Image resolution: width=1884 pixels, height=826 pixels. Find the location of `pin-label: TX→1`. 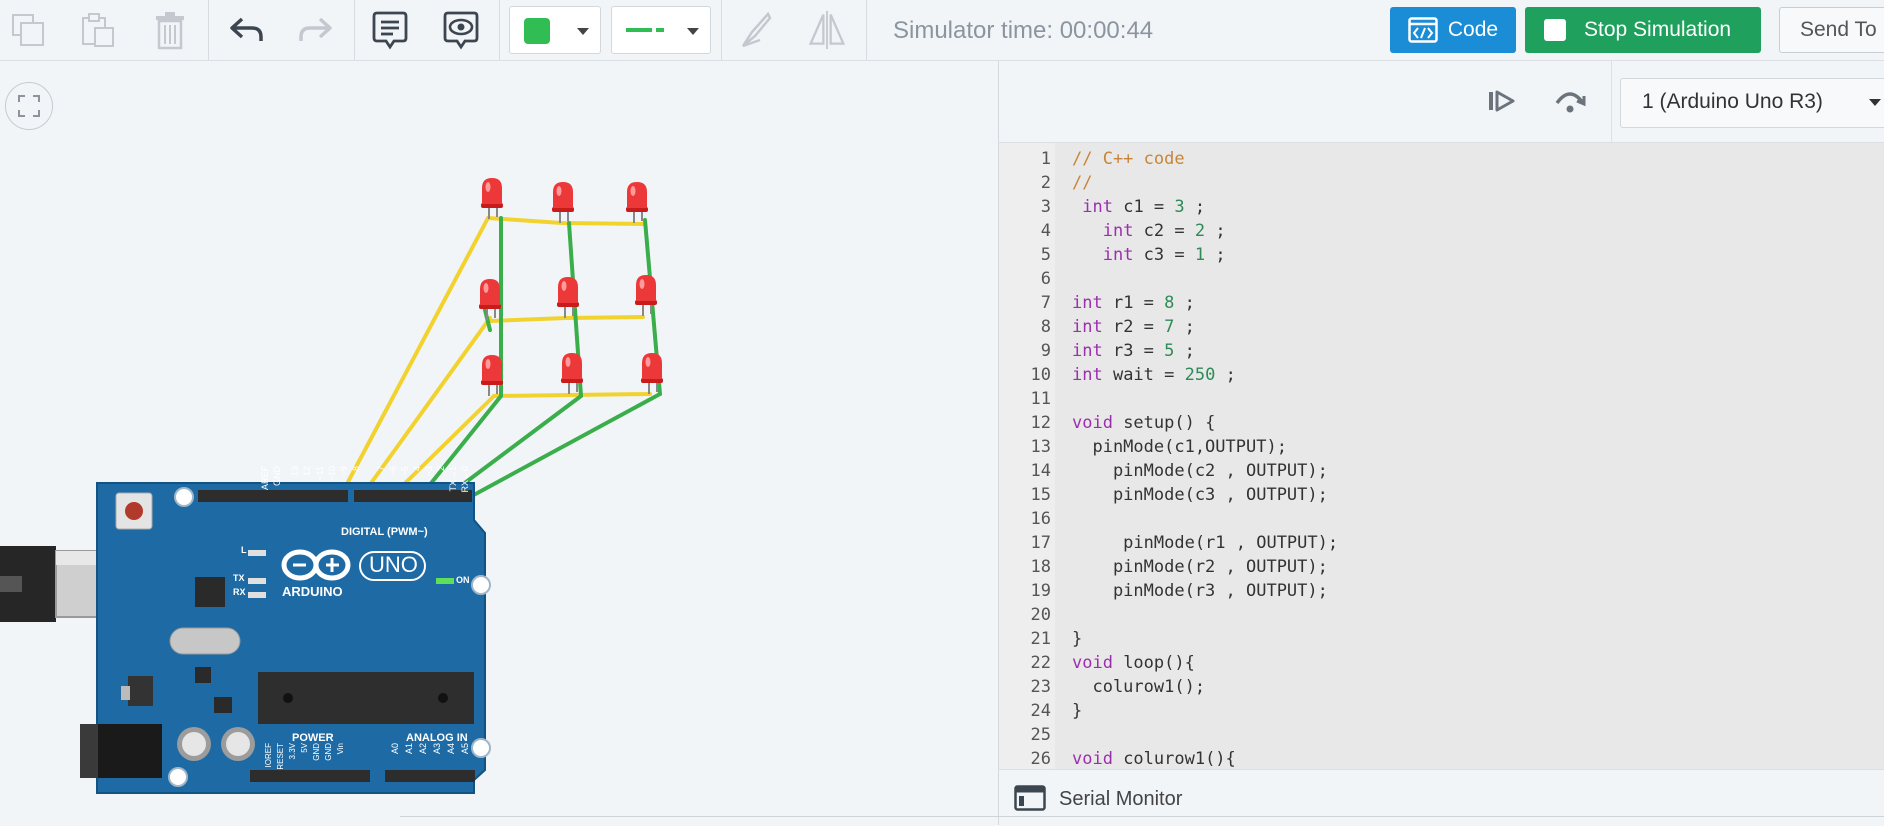

pin-label: TX→1 is located at coordinates (453, 479).